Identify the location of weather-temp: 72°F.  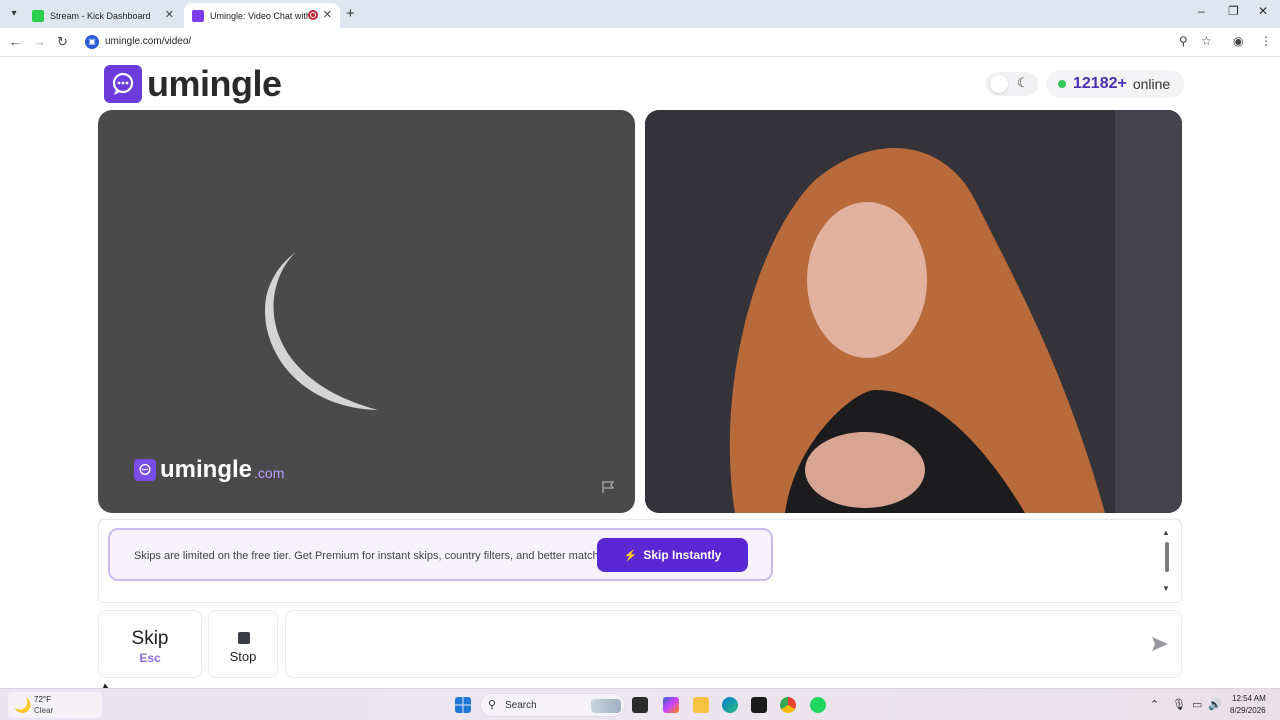
(42, 699).